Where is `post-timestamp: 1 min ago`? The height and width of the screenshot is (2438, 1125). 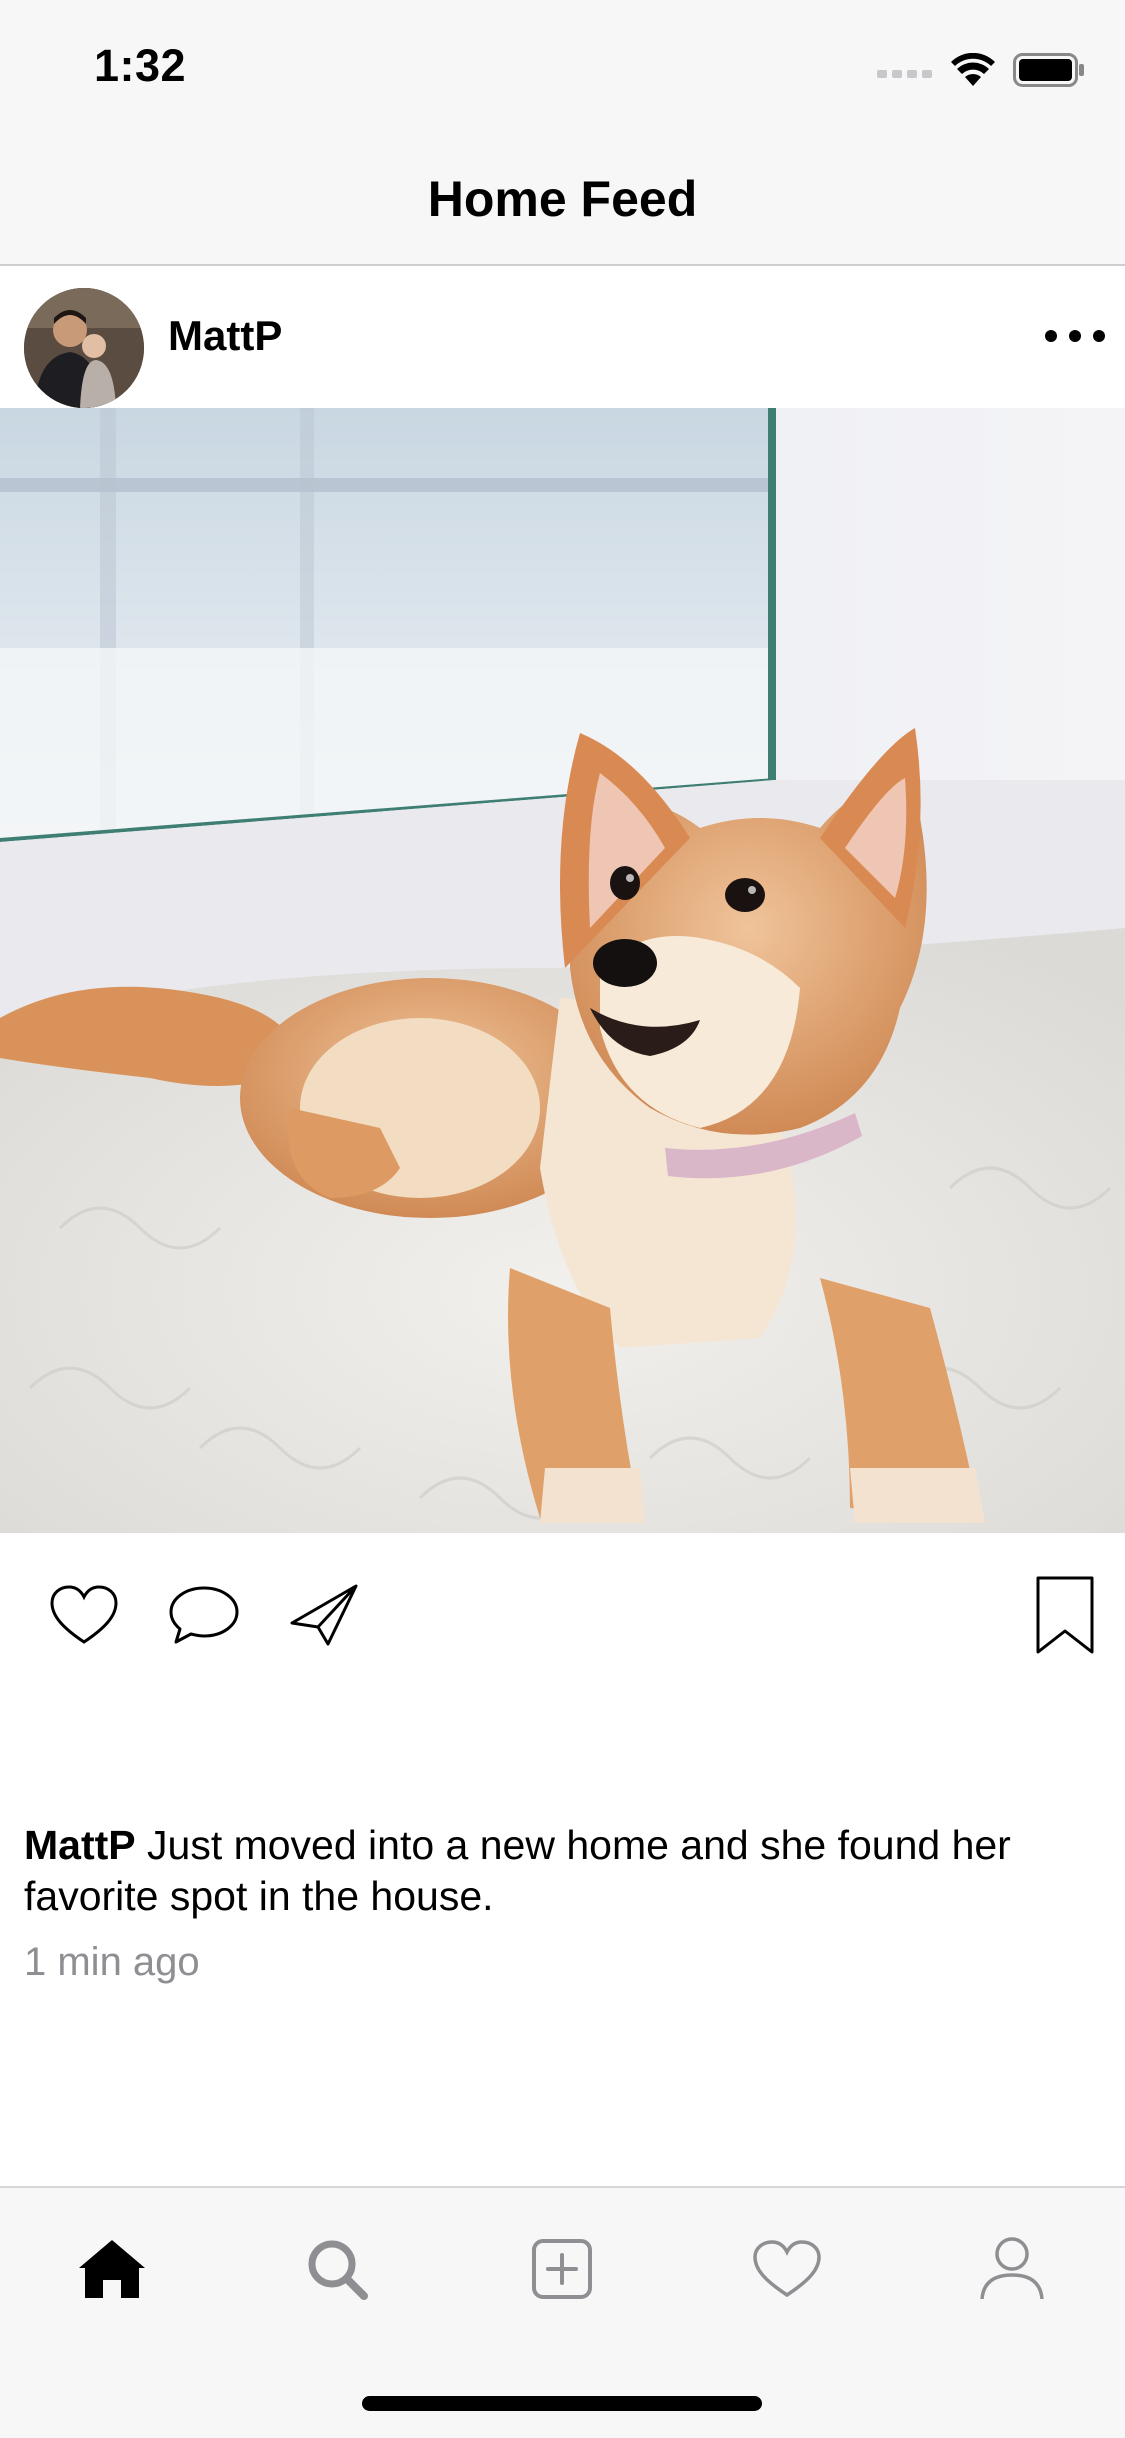
post-timestamp: 1 min ago is located at coordinates (112, 1962).